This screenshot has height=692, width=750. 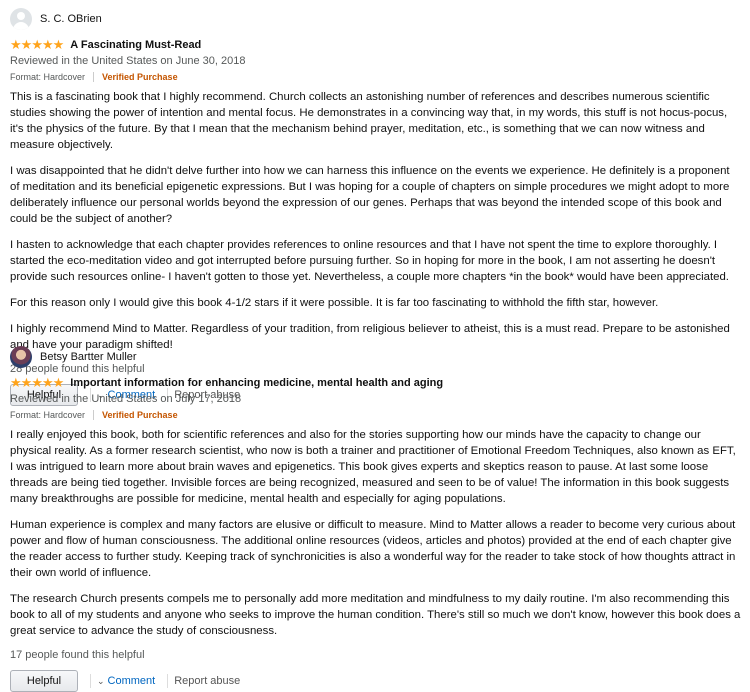 What do you see at coordinates (44, 681) in the screenshot?
I see `helpful-button: Helpful` at bounding box center [44, 681].